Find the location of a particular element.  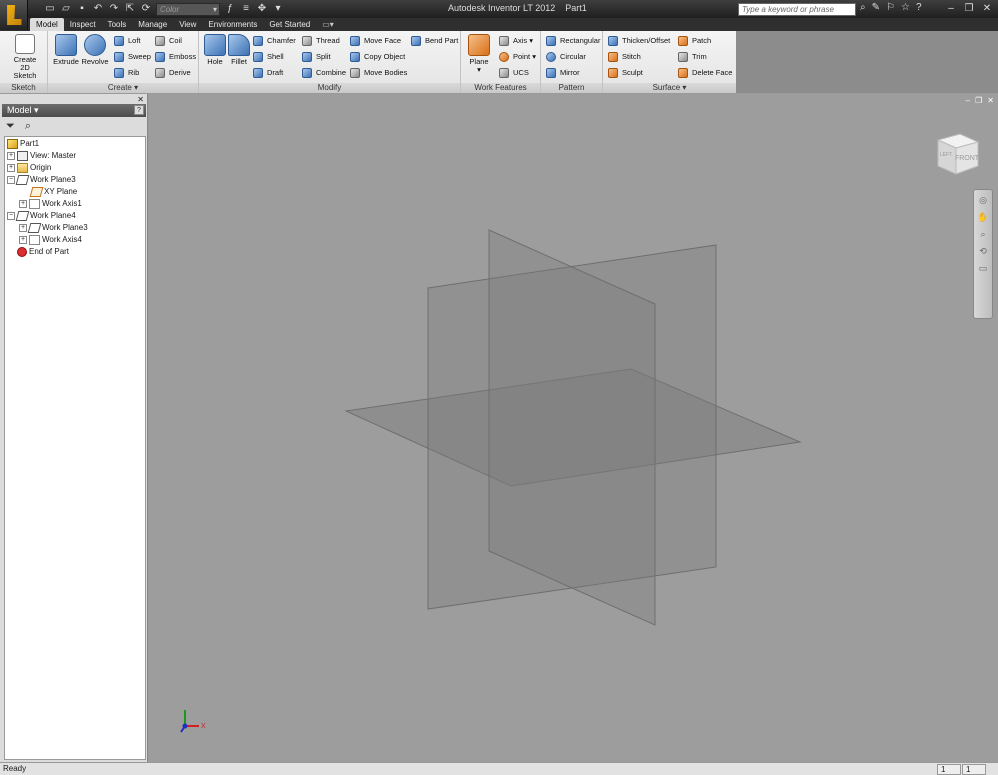

tree-item-work-axis4: + Work Axis4 is located at coordinates (50, 240).